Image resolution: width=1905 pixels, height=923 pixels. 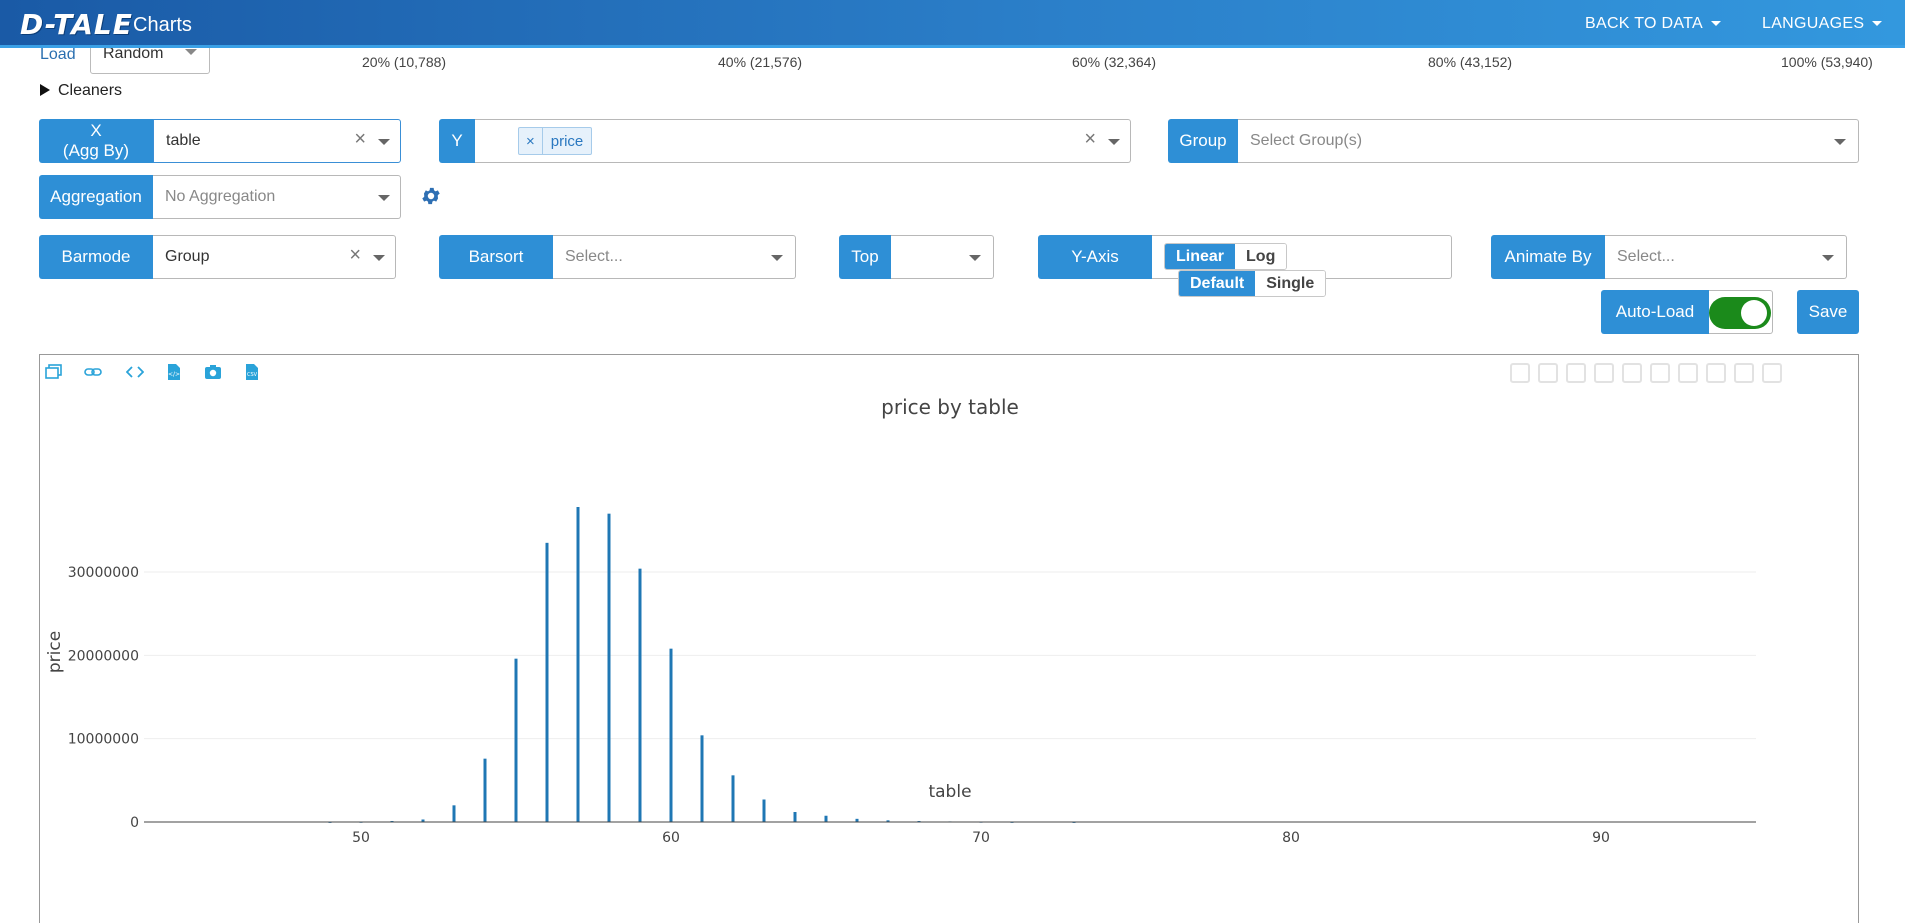 What do you see at coordinates (96, 197) in the screenshot?
I see `aggregation-label: Aggregation` at bounding box center [96, 197].